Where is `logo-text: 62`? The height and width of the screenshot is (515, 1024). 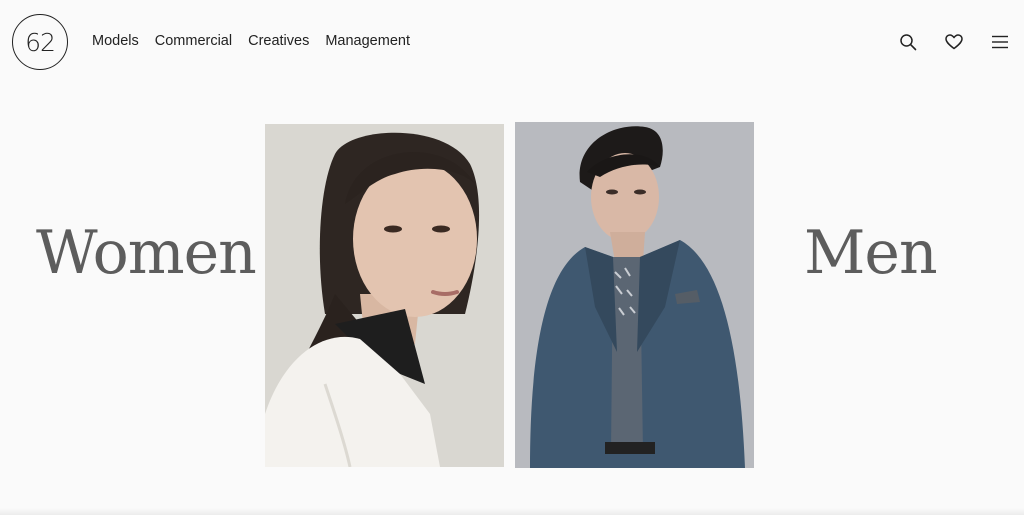 logo-text: 62 is located at coordinates (40, 42).